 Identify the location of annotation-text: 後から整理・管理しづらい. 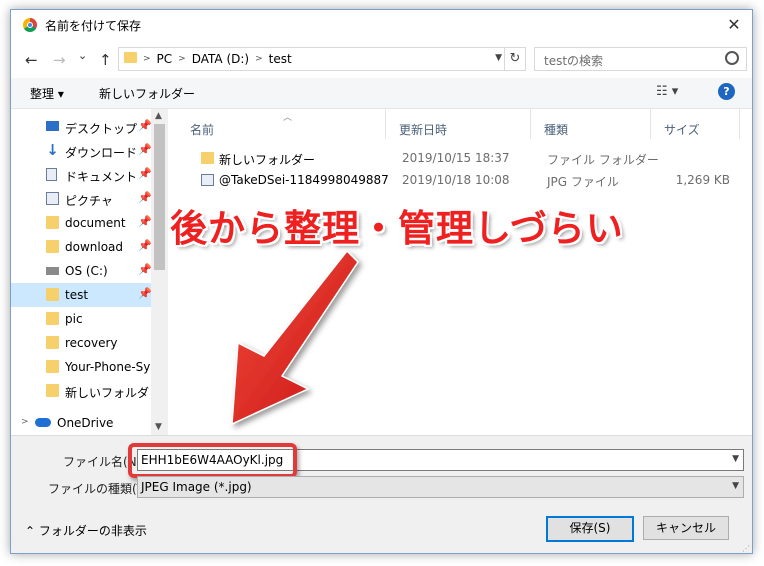
(397, 228).